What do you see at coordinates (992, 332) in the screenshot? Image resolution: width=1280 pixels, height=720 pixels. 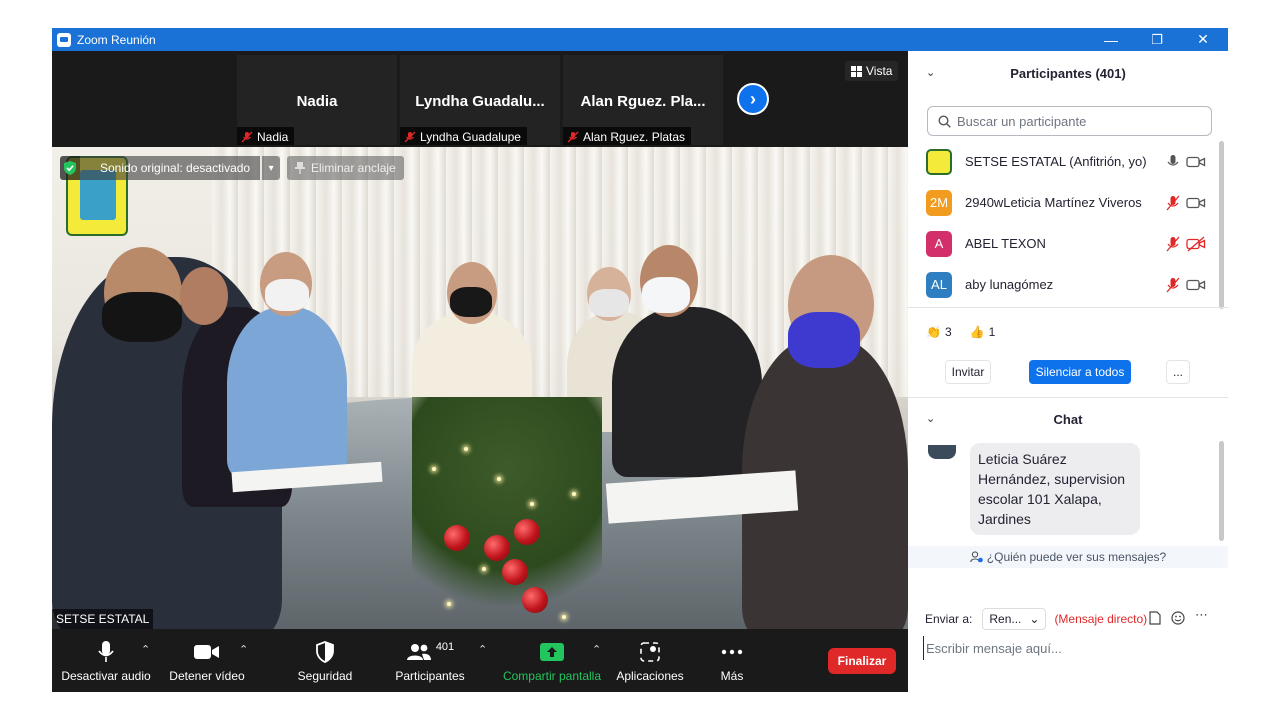 I see `reaction-count: 1` at bounding box center [992, 332].